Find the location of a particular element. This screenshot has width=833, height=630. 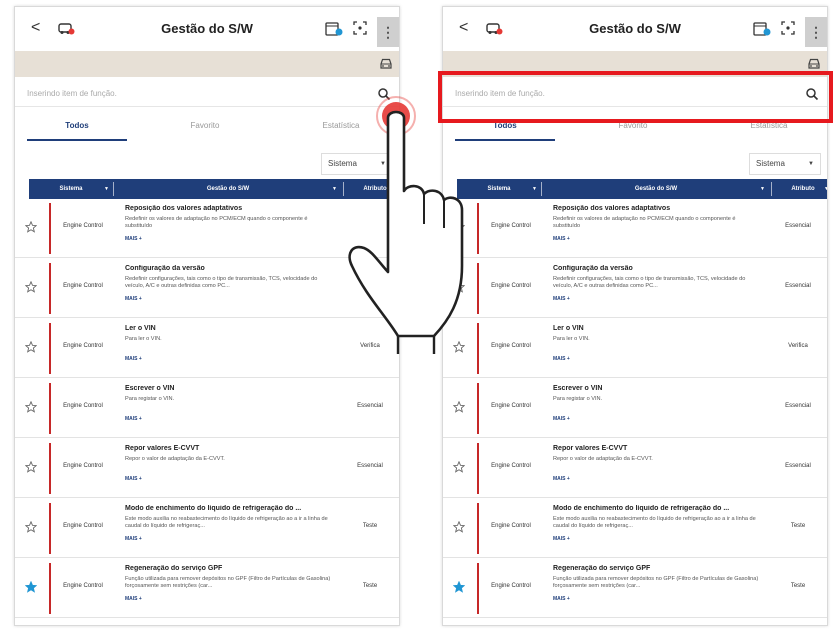

table-header: Sistema▼ Gestão do S/W▼ Atributo▼ is located at coordinates (642, 189).